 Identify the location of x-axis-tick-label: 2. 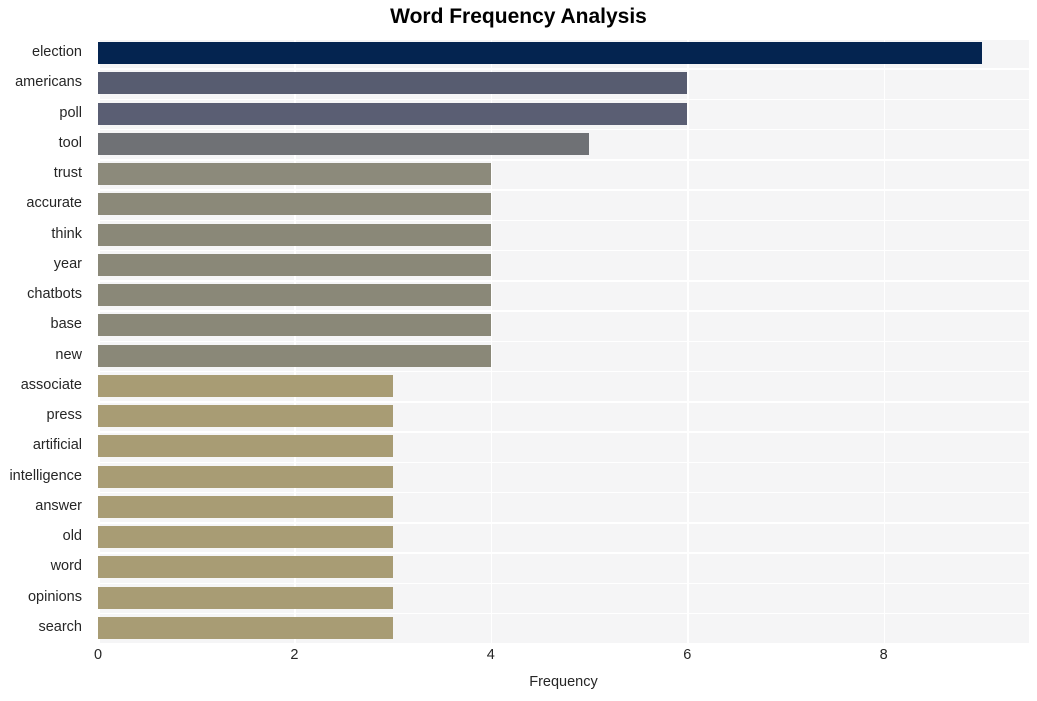
(294, 655).